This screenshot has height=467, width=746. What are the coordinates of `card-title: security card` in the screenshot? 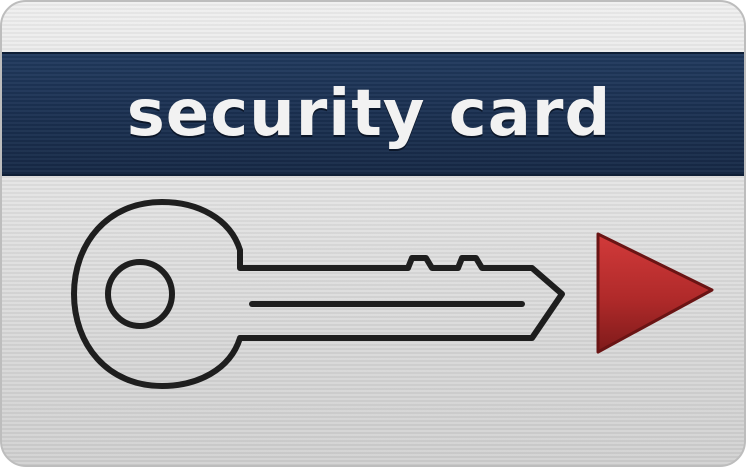 It's located at (369, 114).